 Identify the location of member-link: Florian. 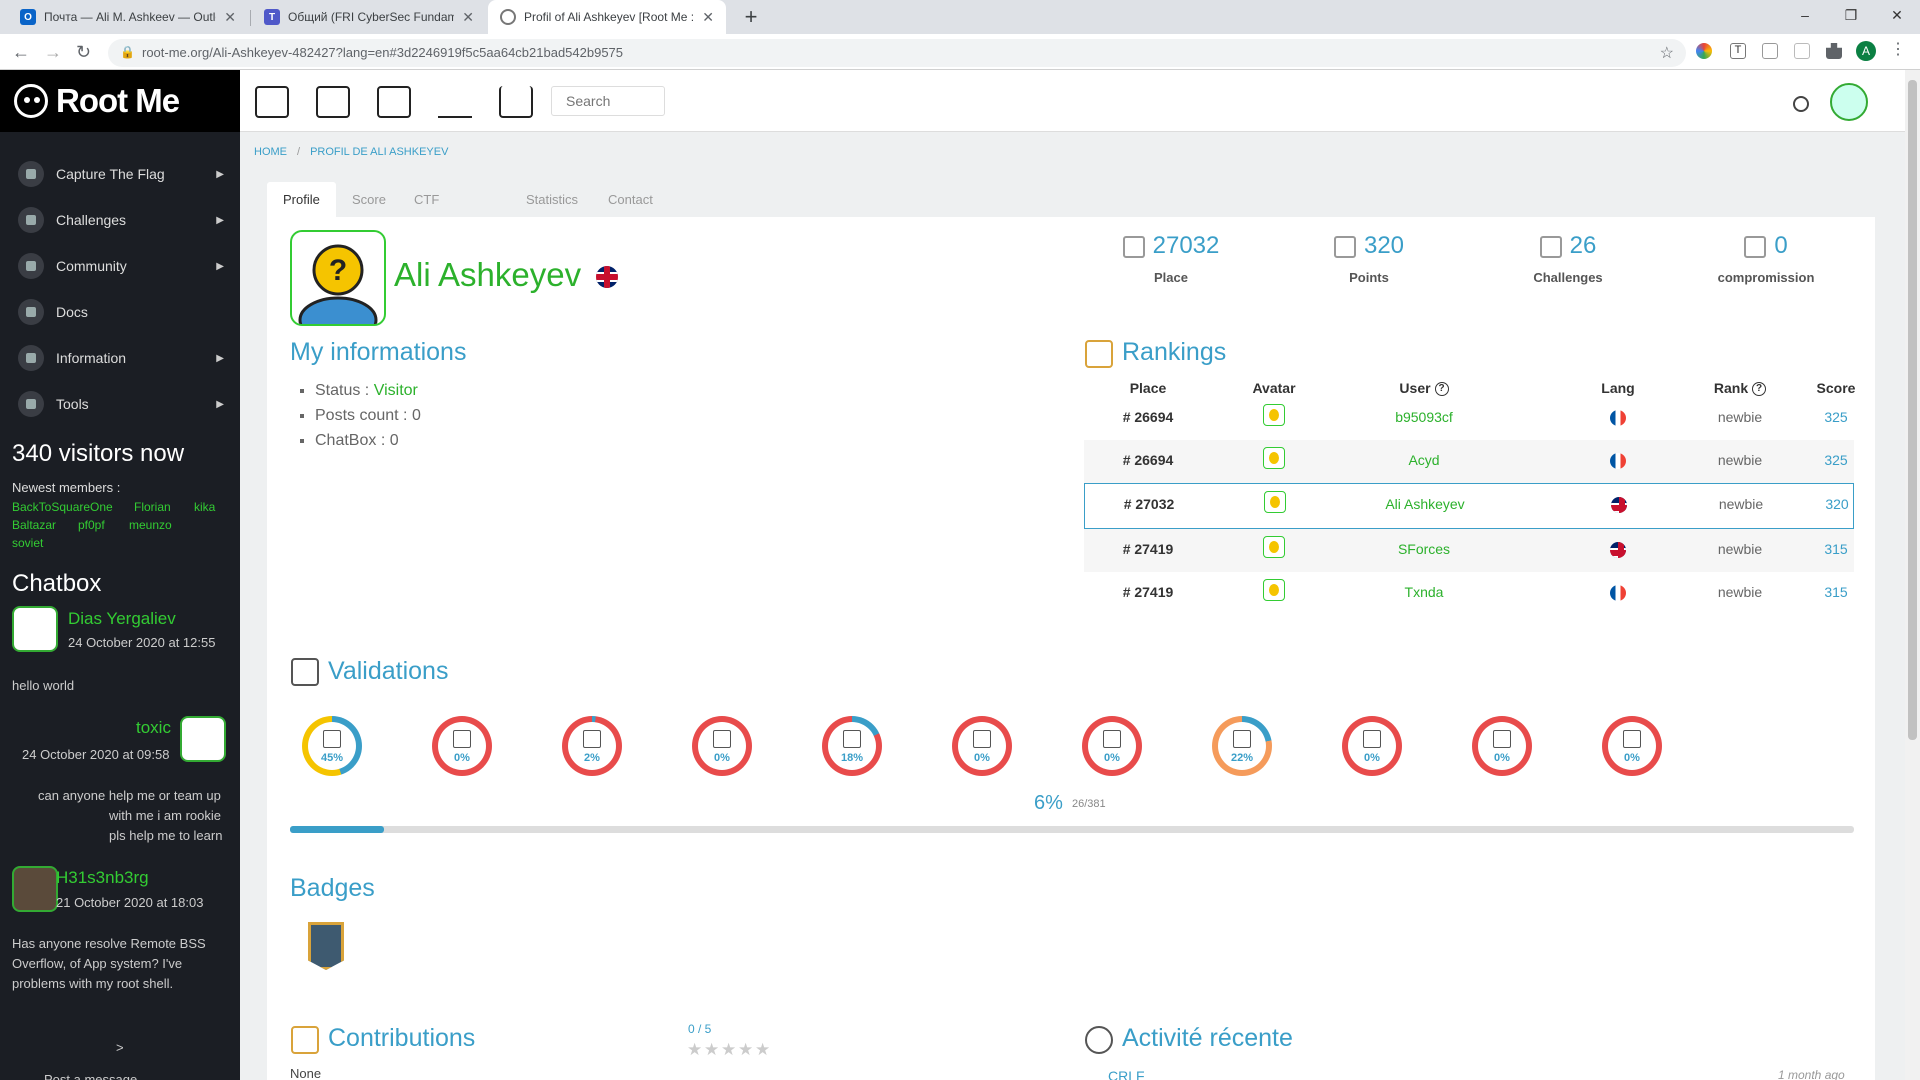
(152, 507).